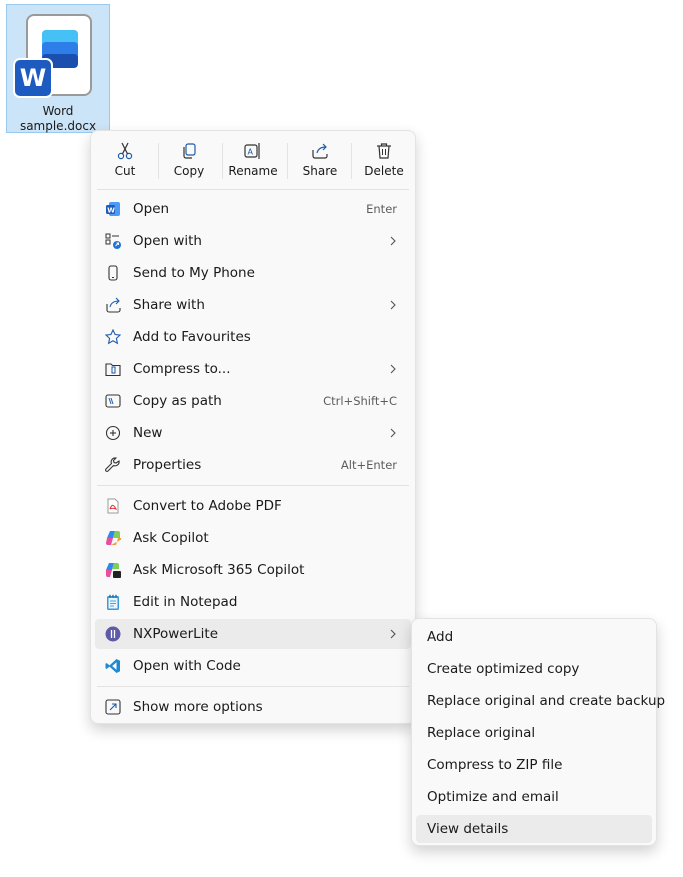  What do you see at coordinates (253, 209) in the screenshot?
I see `menu-item-open: W Open Enter` at bounding box center [253, 209].